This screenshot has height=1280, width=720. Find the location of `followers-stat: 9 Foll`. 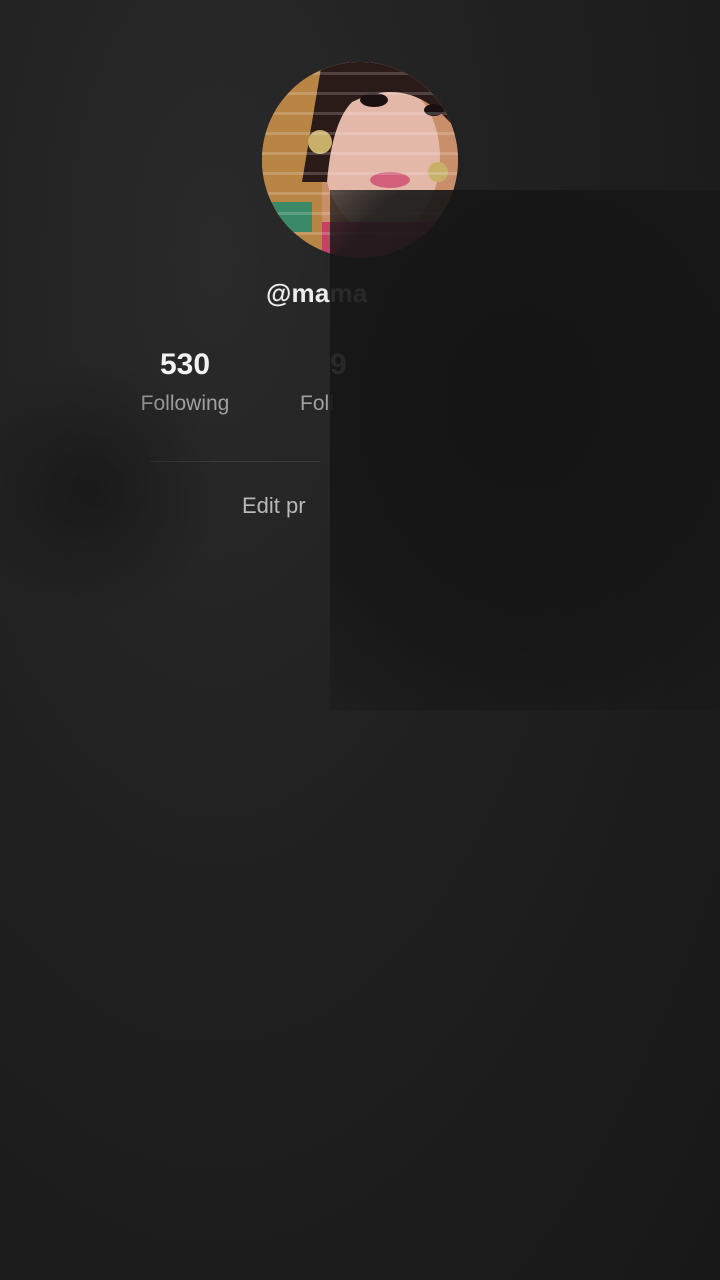

followers-stat: 9 Foll is located at coordinates (340, 382).